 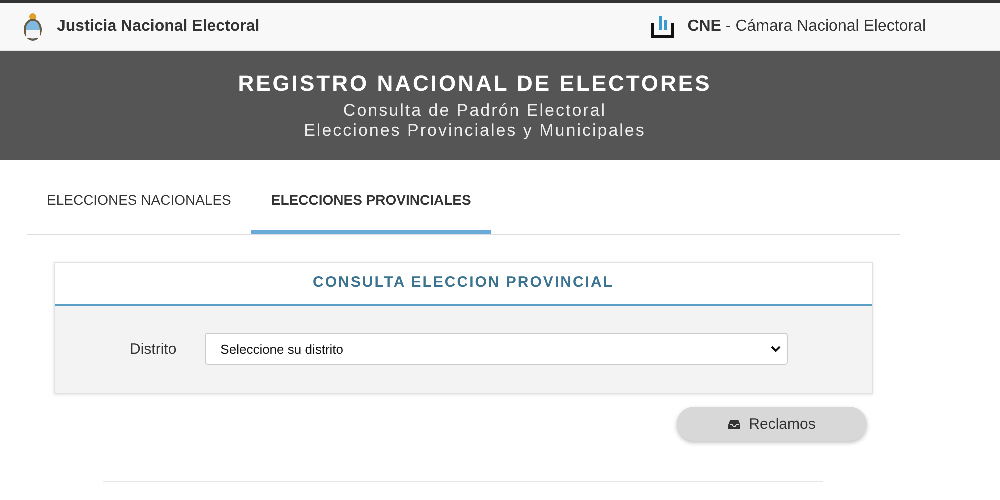 I want to click on organization-title: CNE - Cámara Nacional Electoral, so click(x=807, y=27).